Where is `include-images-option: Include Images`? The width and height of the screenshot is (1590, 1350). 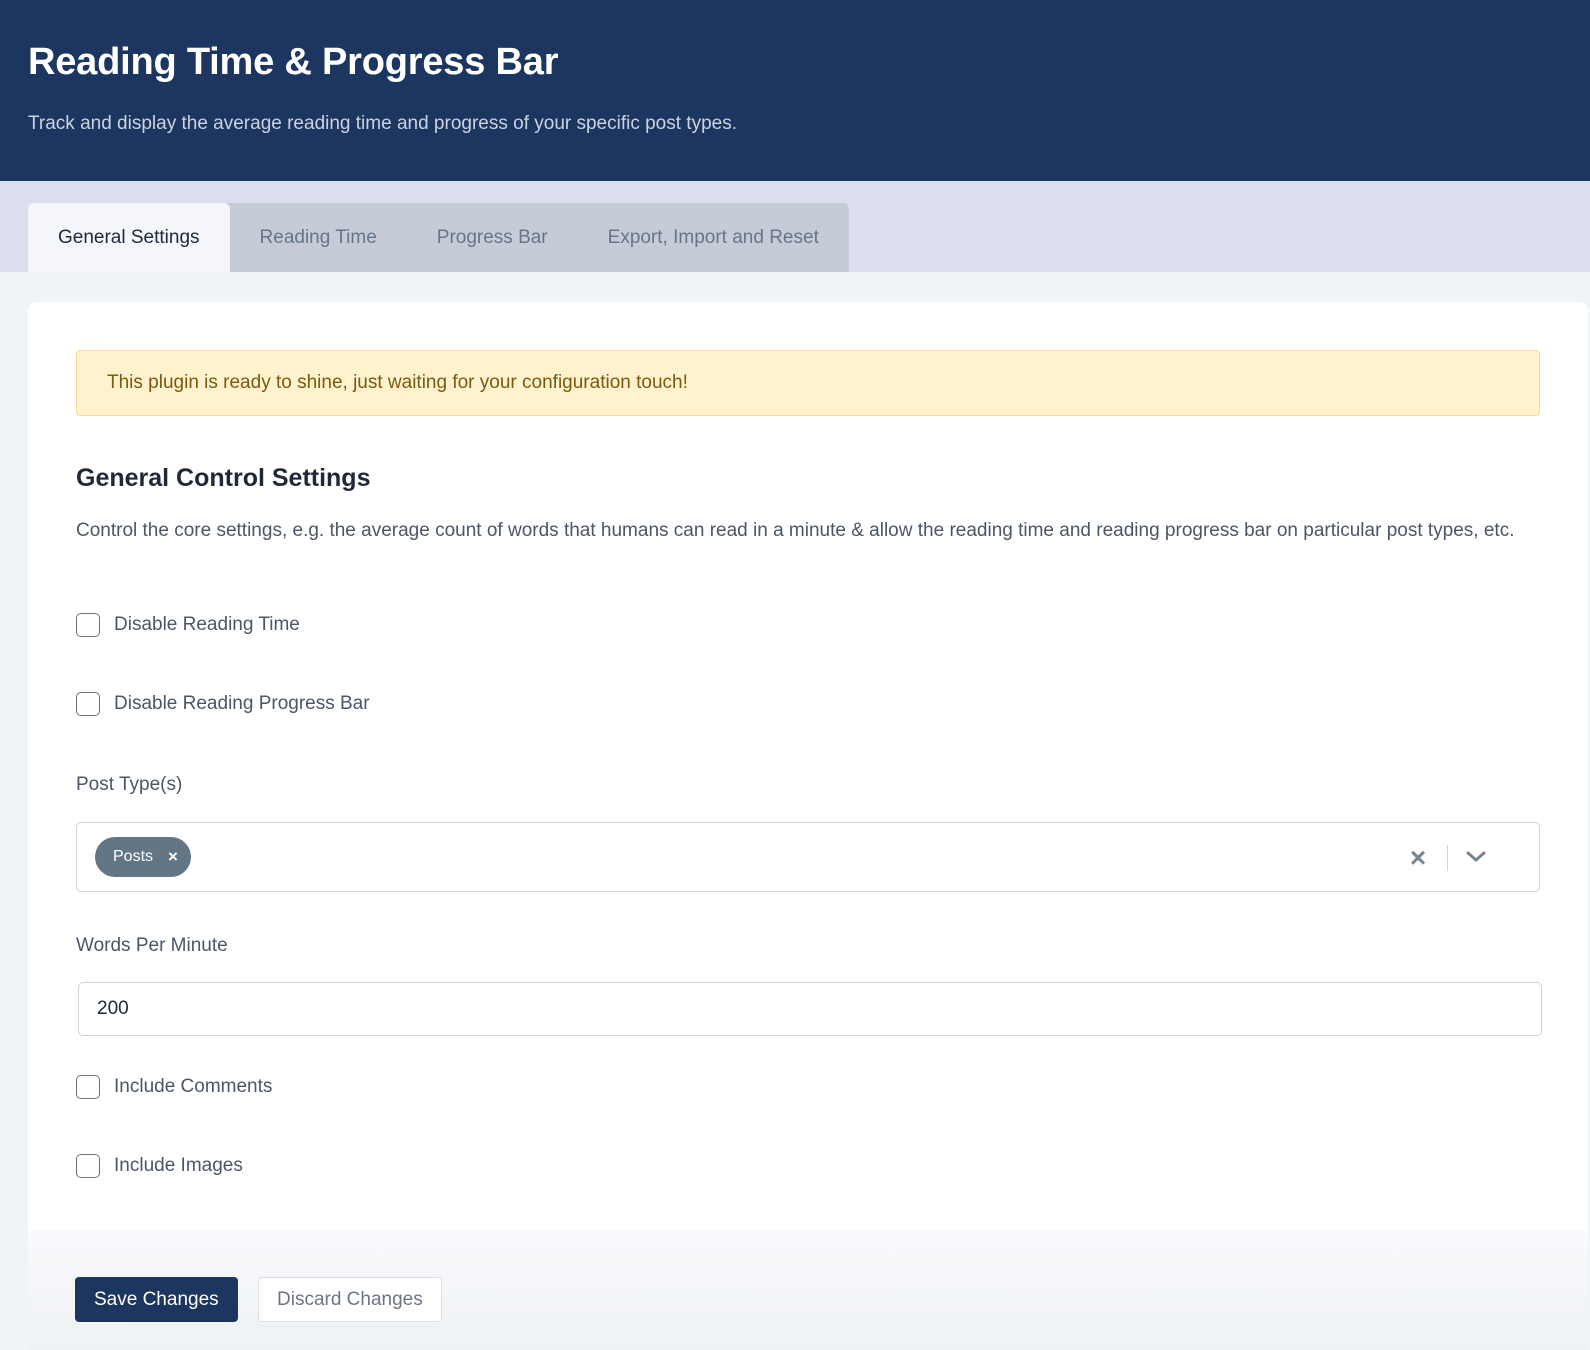 include-images-option: Include Images is located at coordinates (159, 1166).